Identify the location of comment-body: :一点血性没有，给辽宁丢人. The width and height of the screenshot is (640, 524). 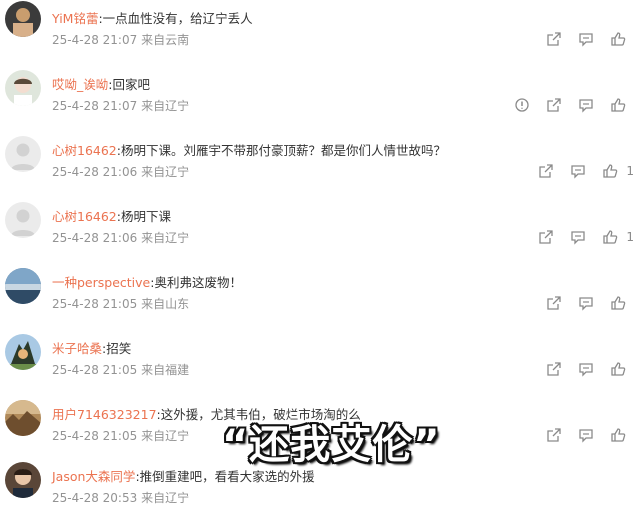
(175, 18).